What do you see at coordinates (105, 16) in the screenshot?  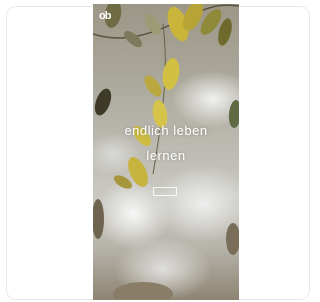 I see `brand-logo: ob` at bounding box center [105, 16].